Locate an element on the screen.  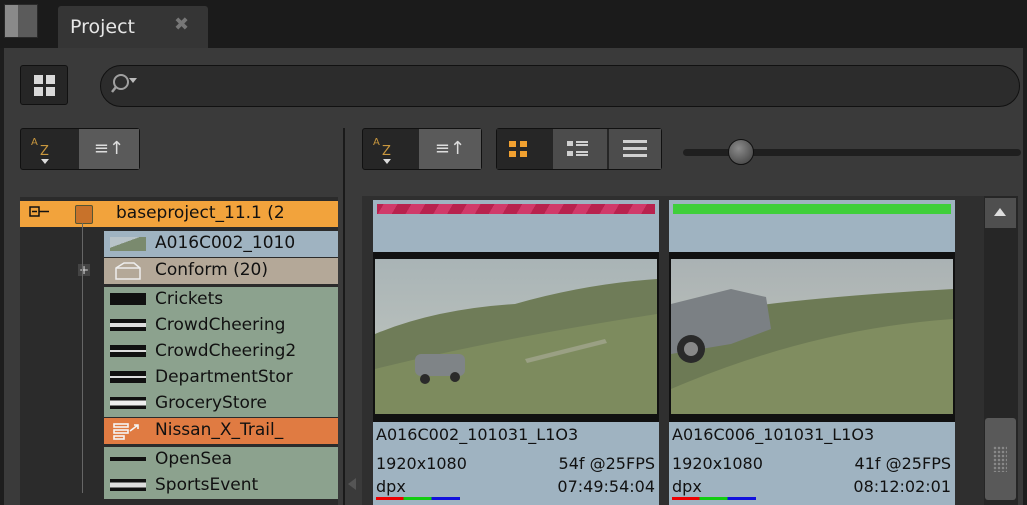
tree-item-sequence: Nissan_X_Trail_ is located at coordinates (221, 431).